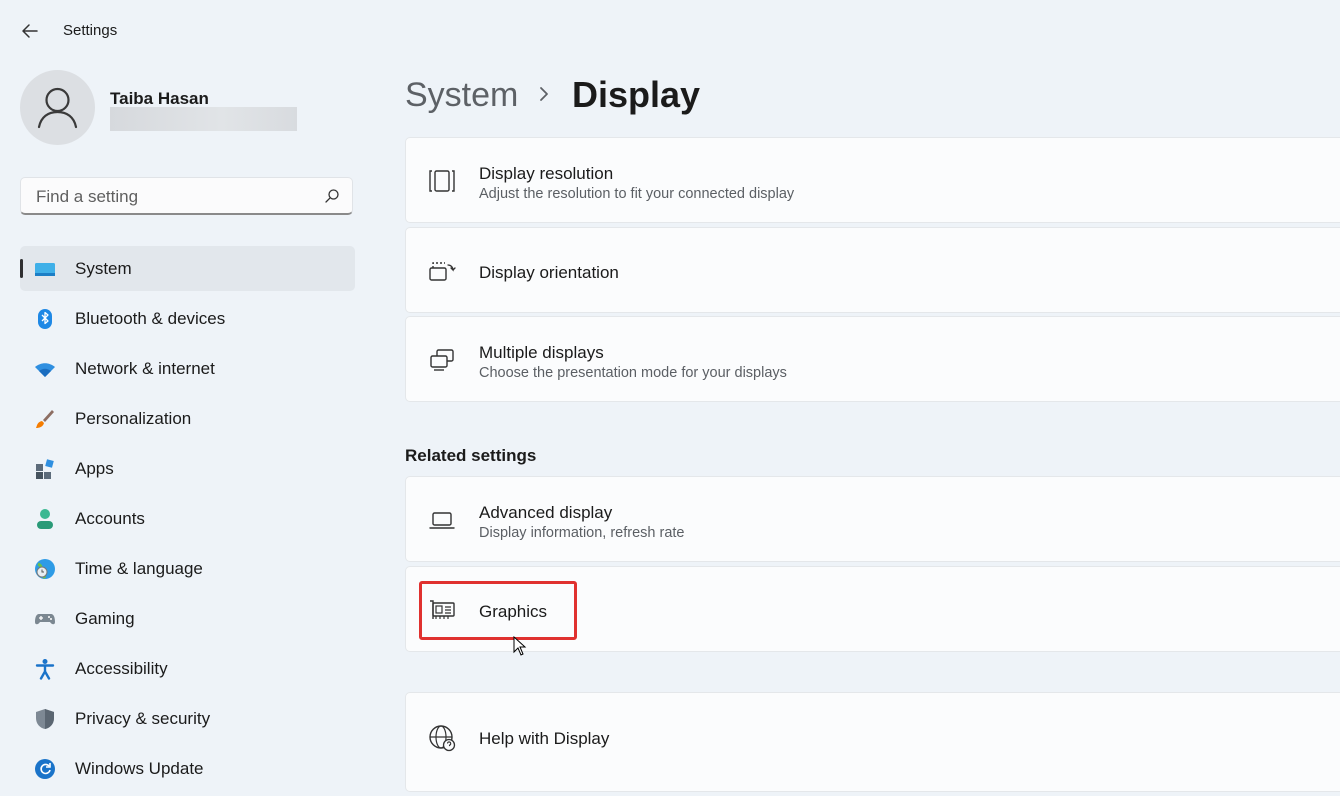 Image resolution: width=1340 pixels, height=796 pixels. Describe the element at coordinates (45, 319) in the screenshot. I see `bluetooth-icon` at that location.